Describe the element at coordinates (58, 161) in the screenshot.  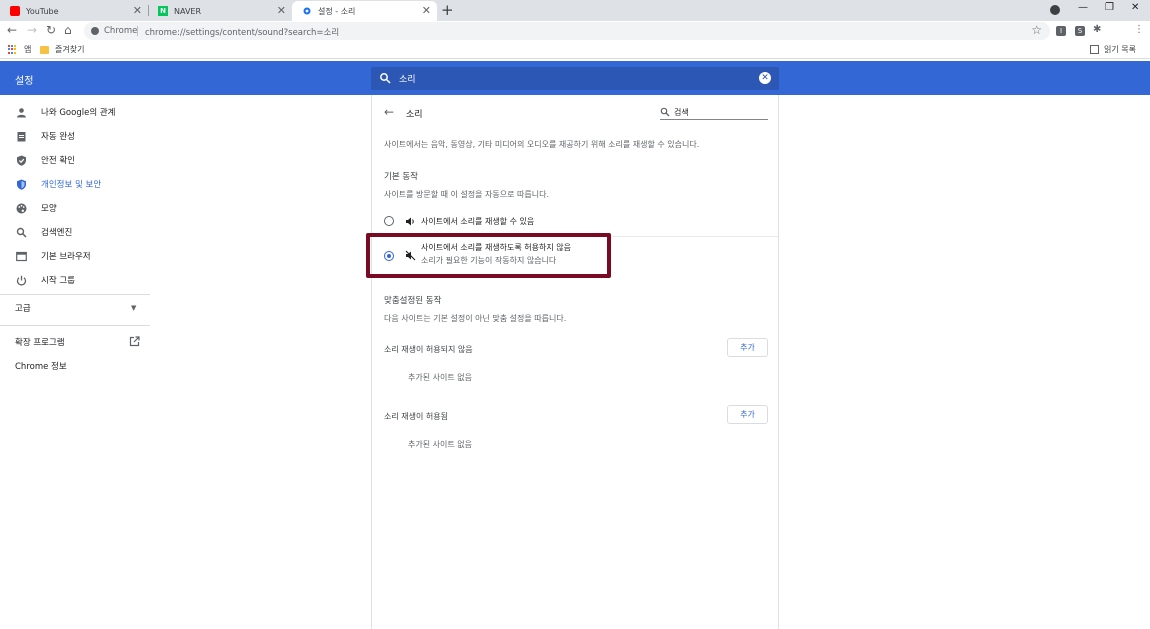
I see `sidebar-item-label: 안전 확인` at that location.